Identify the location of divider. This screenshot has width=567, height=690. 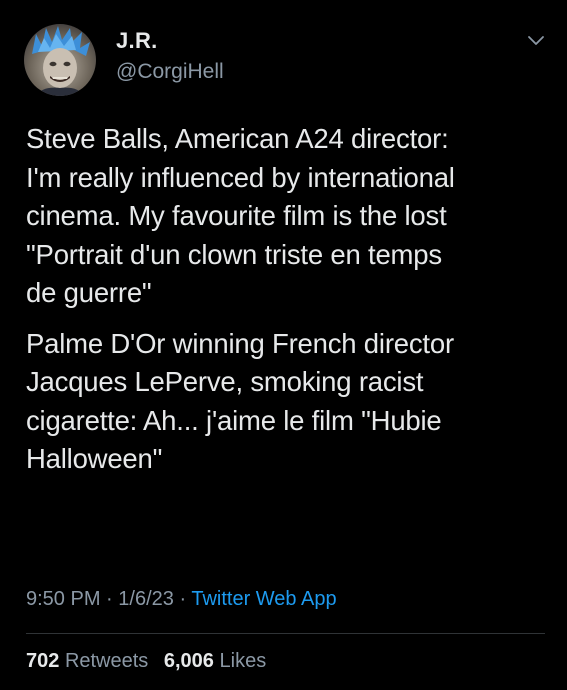
(285, 633).